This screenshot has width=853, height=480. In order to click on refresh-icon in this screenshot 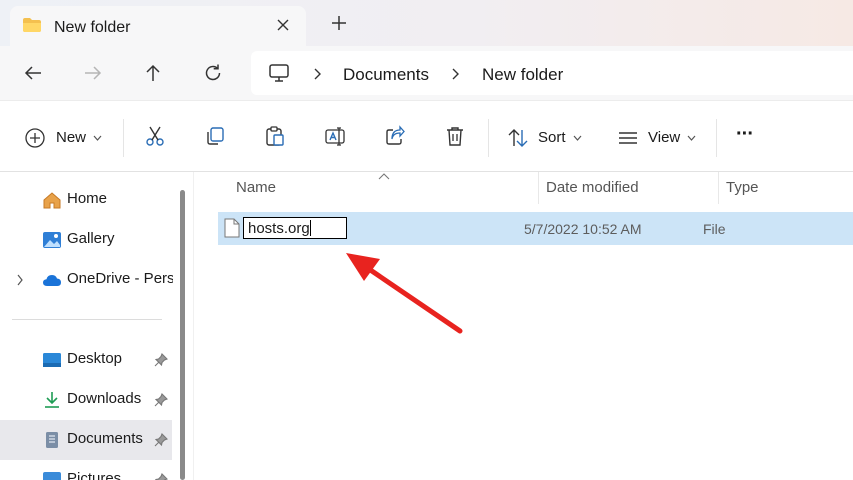, I will do `click(213, 73)`.